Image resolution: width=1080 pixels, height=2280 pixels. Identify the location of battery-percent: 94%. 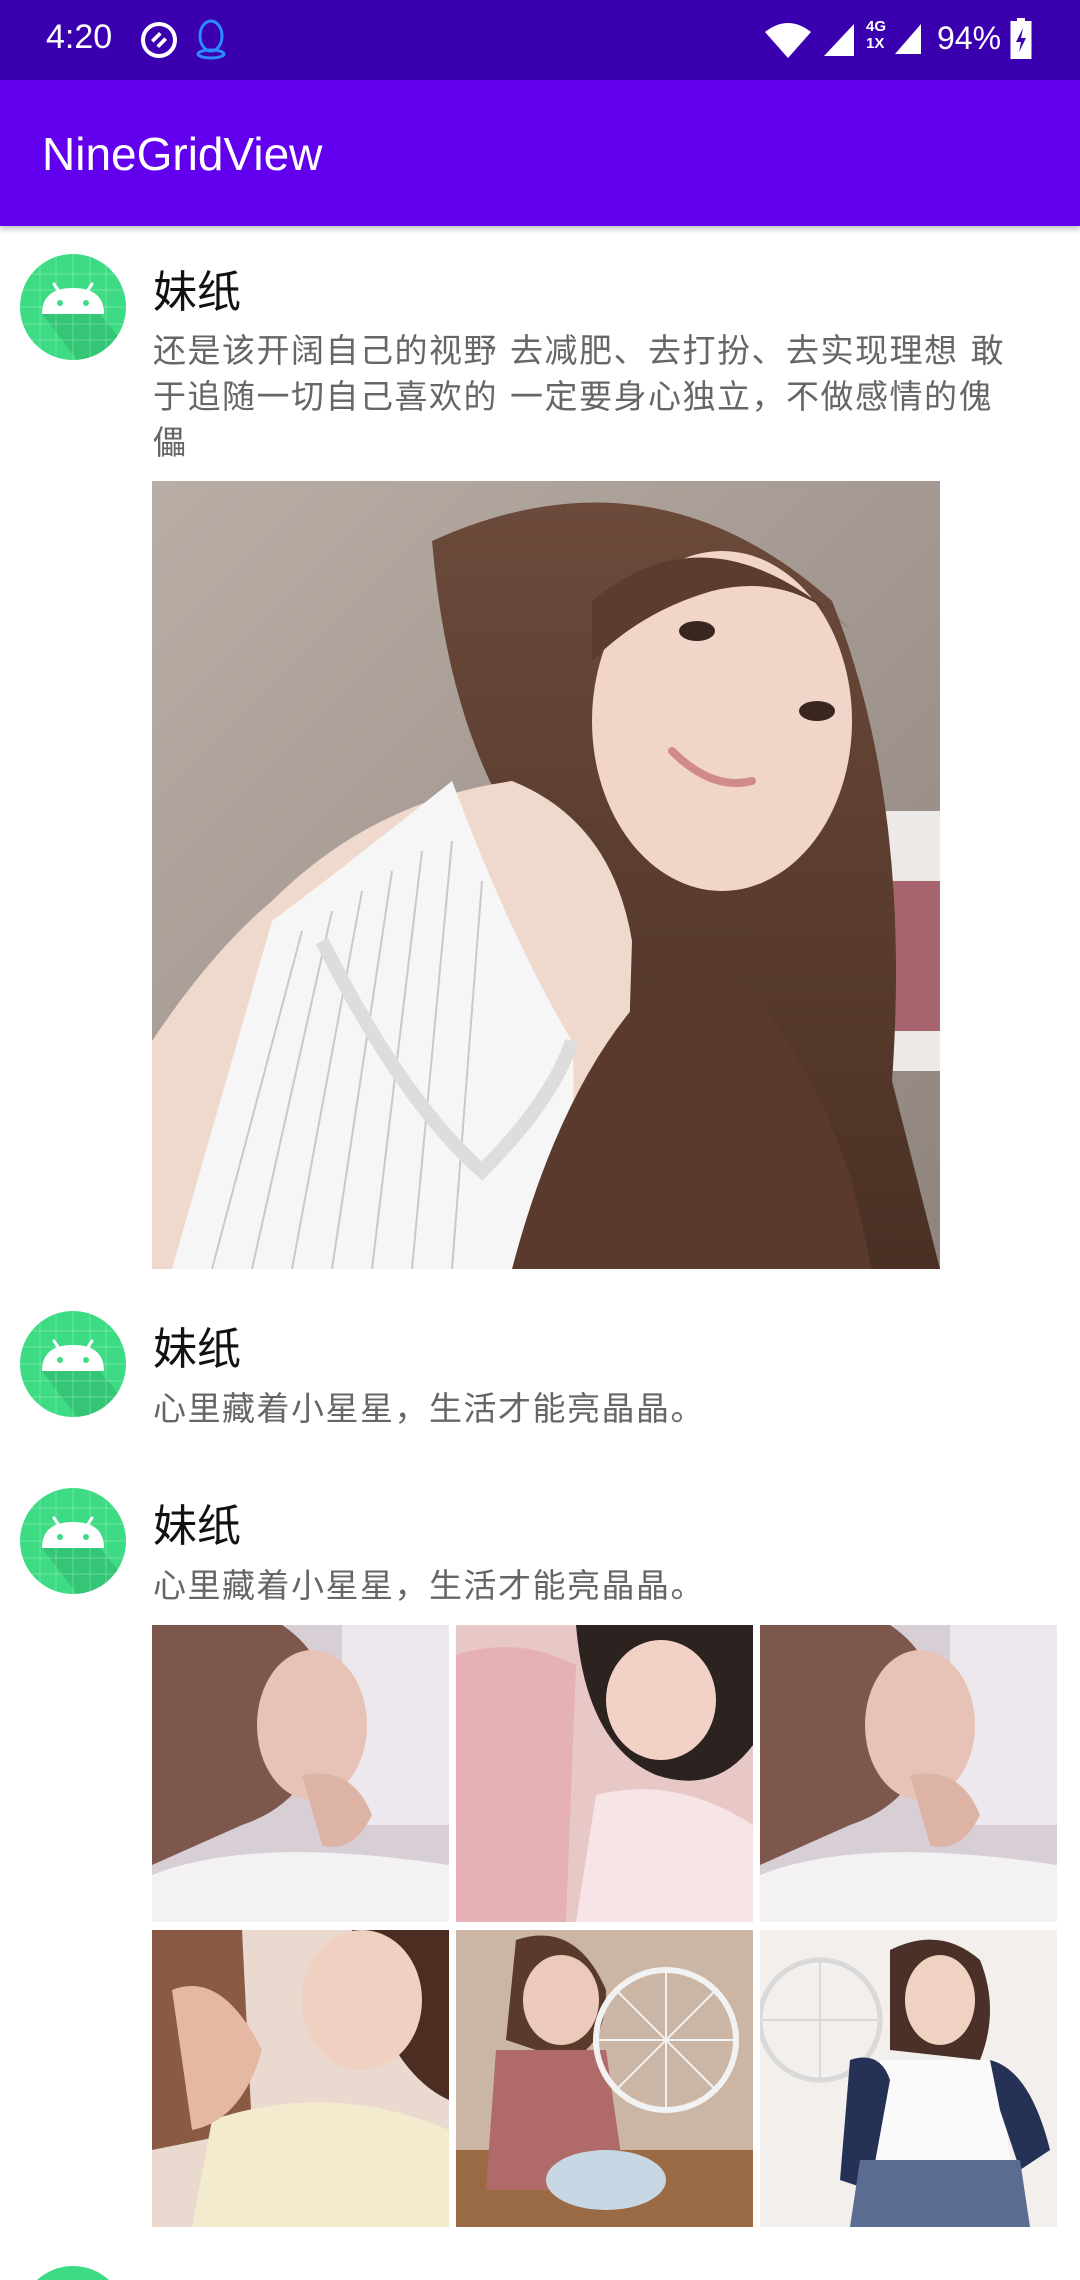
(969, 38).